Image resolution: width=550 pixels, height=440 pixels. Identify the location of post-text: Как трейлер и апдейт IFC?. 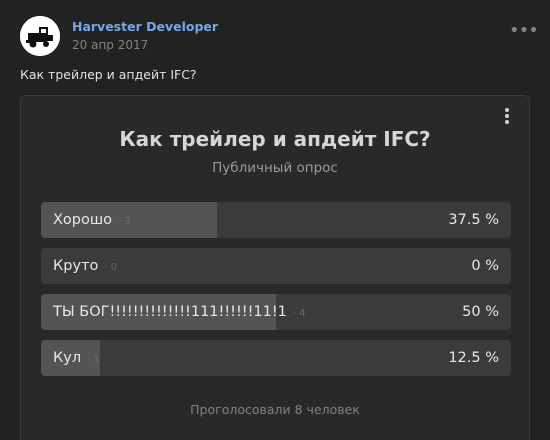
(108, 74).